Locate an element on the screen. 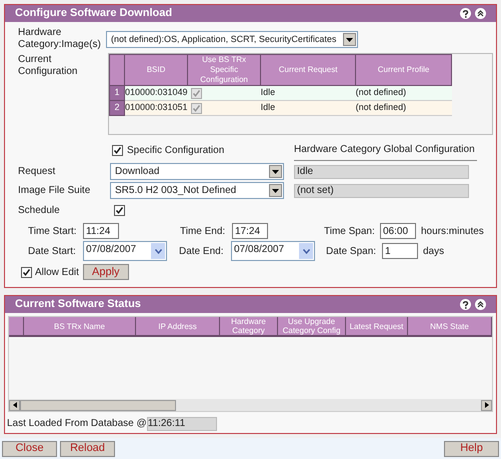  field-label: Image File Suite is located at coordinates (55, 191).